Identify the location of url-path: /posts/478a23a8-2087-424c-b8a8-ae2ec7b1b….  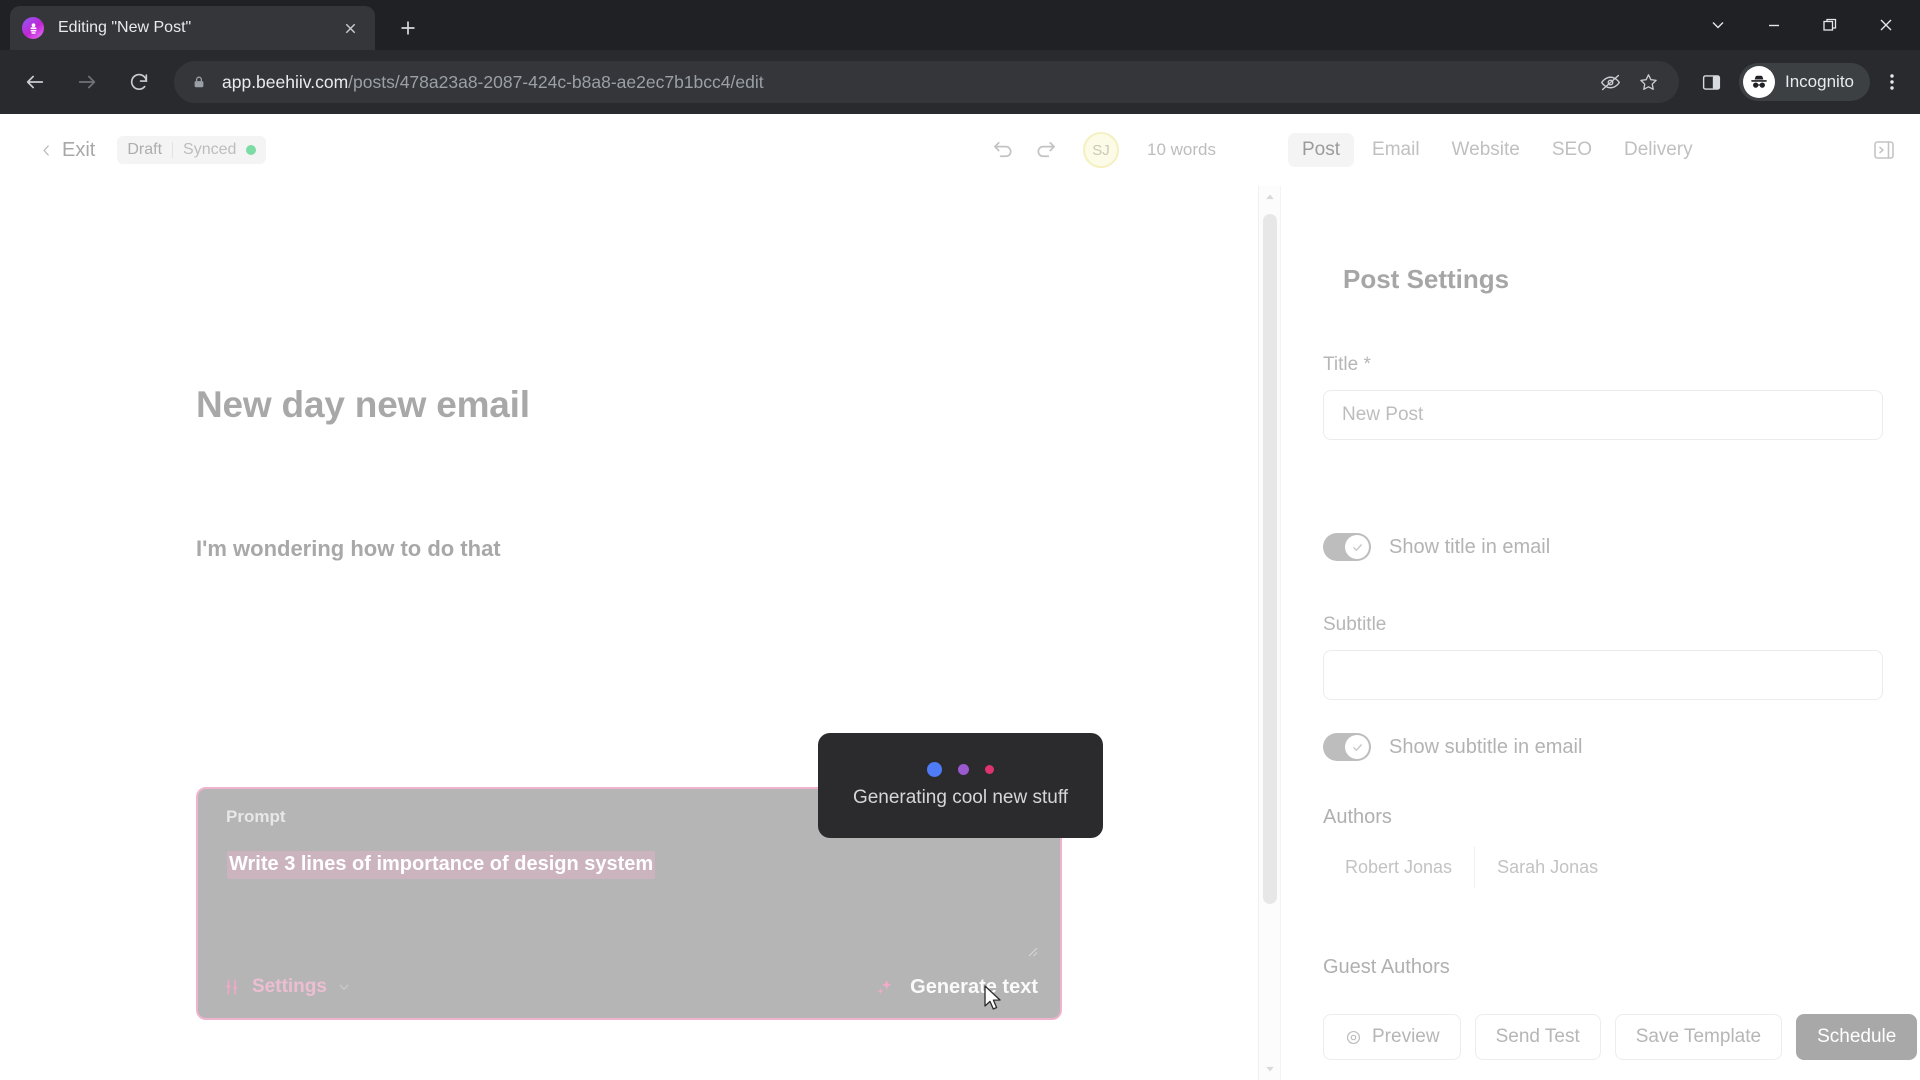
(556, 81).